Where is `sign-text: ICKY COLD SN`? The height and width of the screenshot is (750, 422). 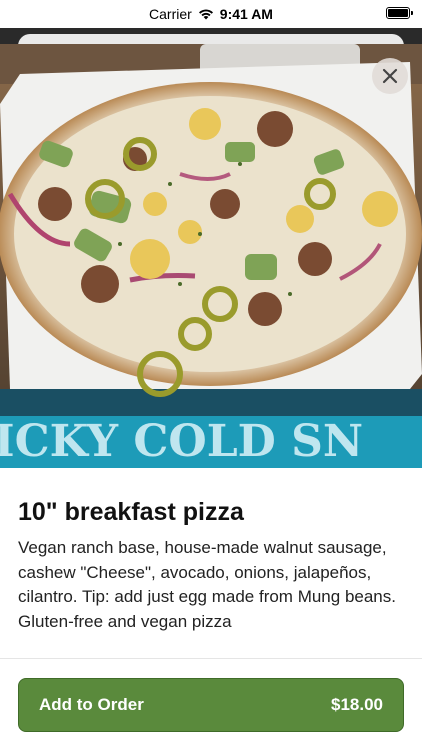 sign-text: ICKY COLD SN is located at coordinates (181, 441).